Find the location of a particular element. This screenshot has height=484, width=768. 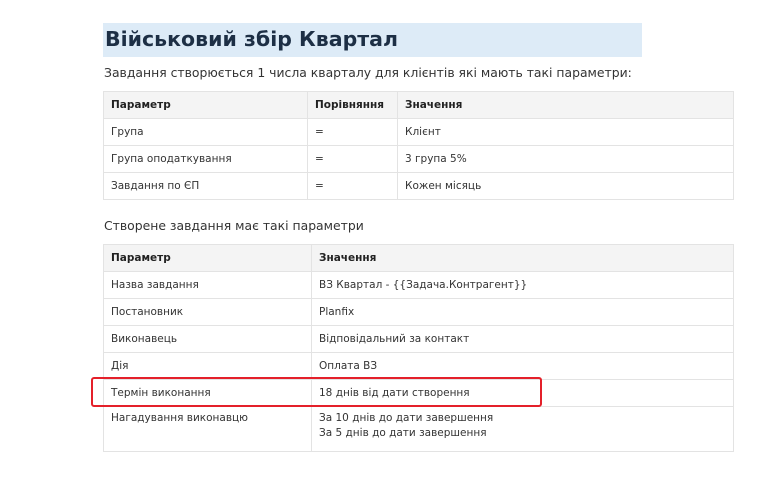

table-row: Дія Оплата ВЗ is located at coordinates (418, 366).